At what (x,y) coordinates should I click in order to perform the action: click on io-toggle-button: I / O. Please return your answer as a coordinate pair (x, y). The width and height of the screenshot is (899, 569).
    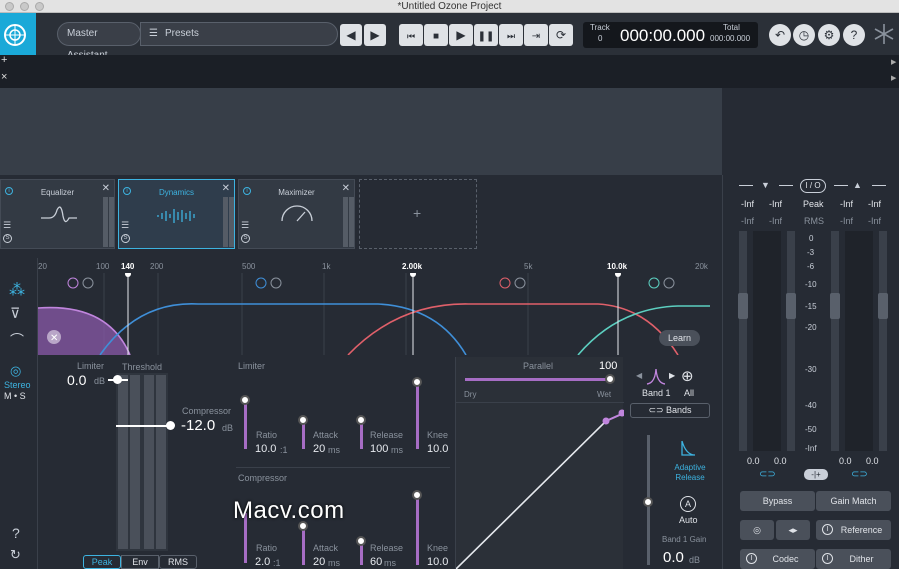
    Looking at the image, I should click on (813, 186).